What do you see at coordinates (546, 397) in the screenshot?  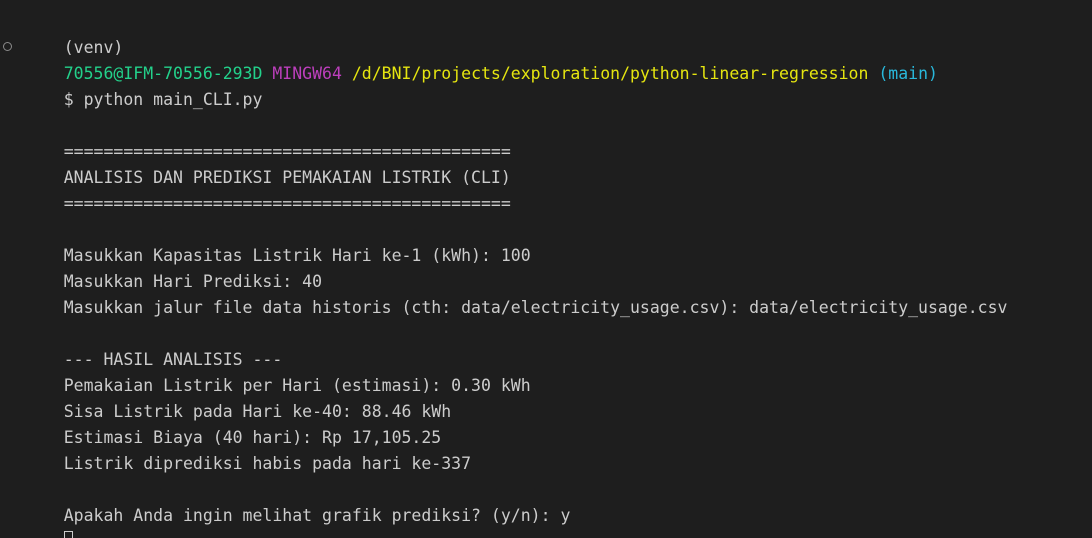 I see `remaining-line: Sisa Listrik pada Hari ke-40: 88.46 kWh` at bounding box center [546, 397].